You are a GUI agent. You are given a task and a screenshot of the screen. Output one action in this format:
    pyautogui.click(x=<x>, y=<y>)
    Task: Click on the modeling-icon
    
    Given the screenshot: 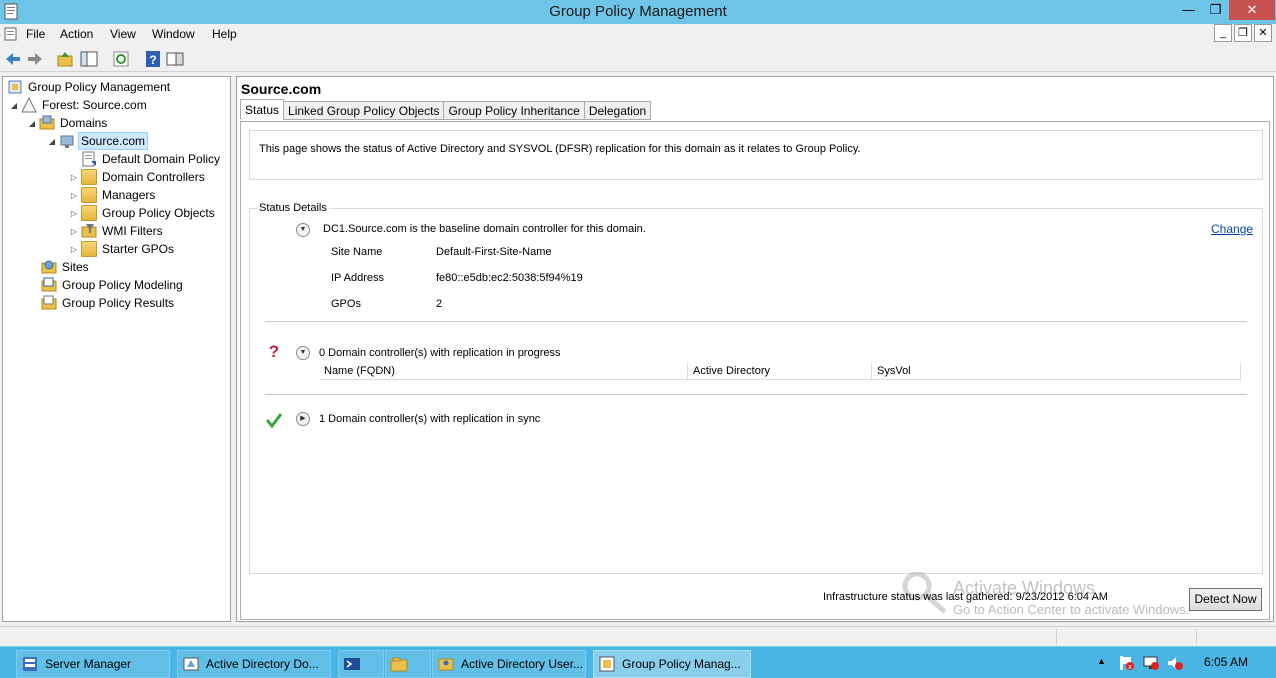 What is the action you would take?
    pyautogui.click(x=49, y=285)
    